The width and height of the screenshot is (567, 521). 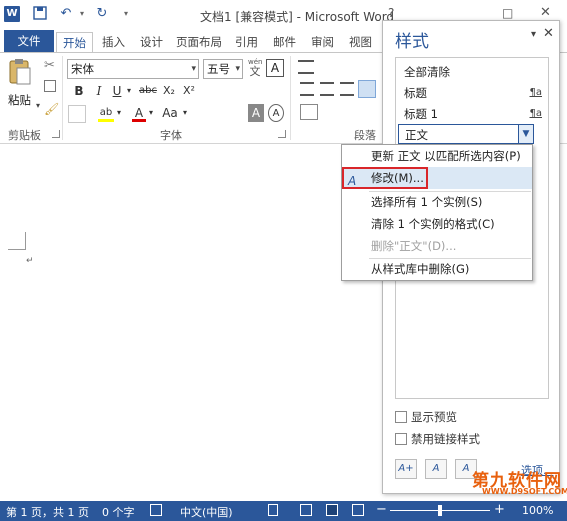 What do you see at coordinates (415, 93) in the screenshot?
I see `style-item-heading: 标题` at bounding box center [415, 93].